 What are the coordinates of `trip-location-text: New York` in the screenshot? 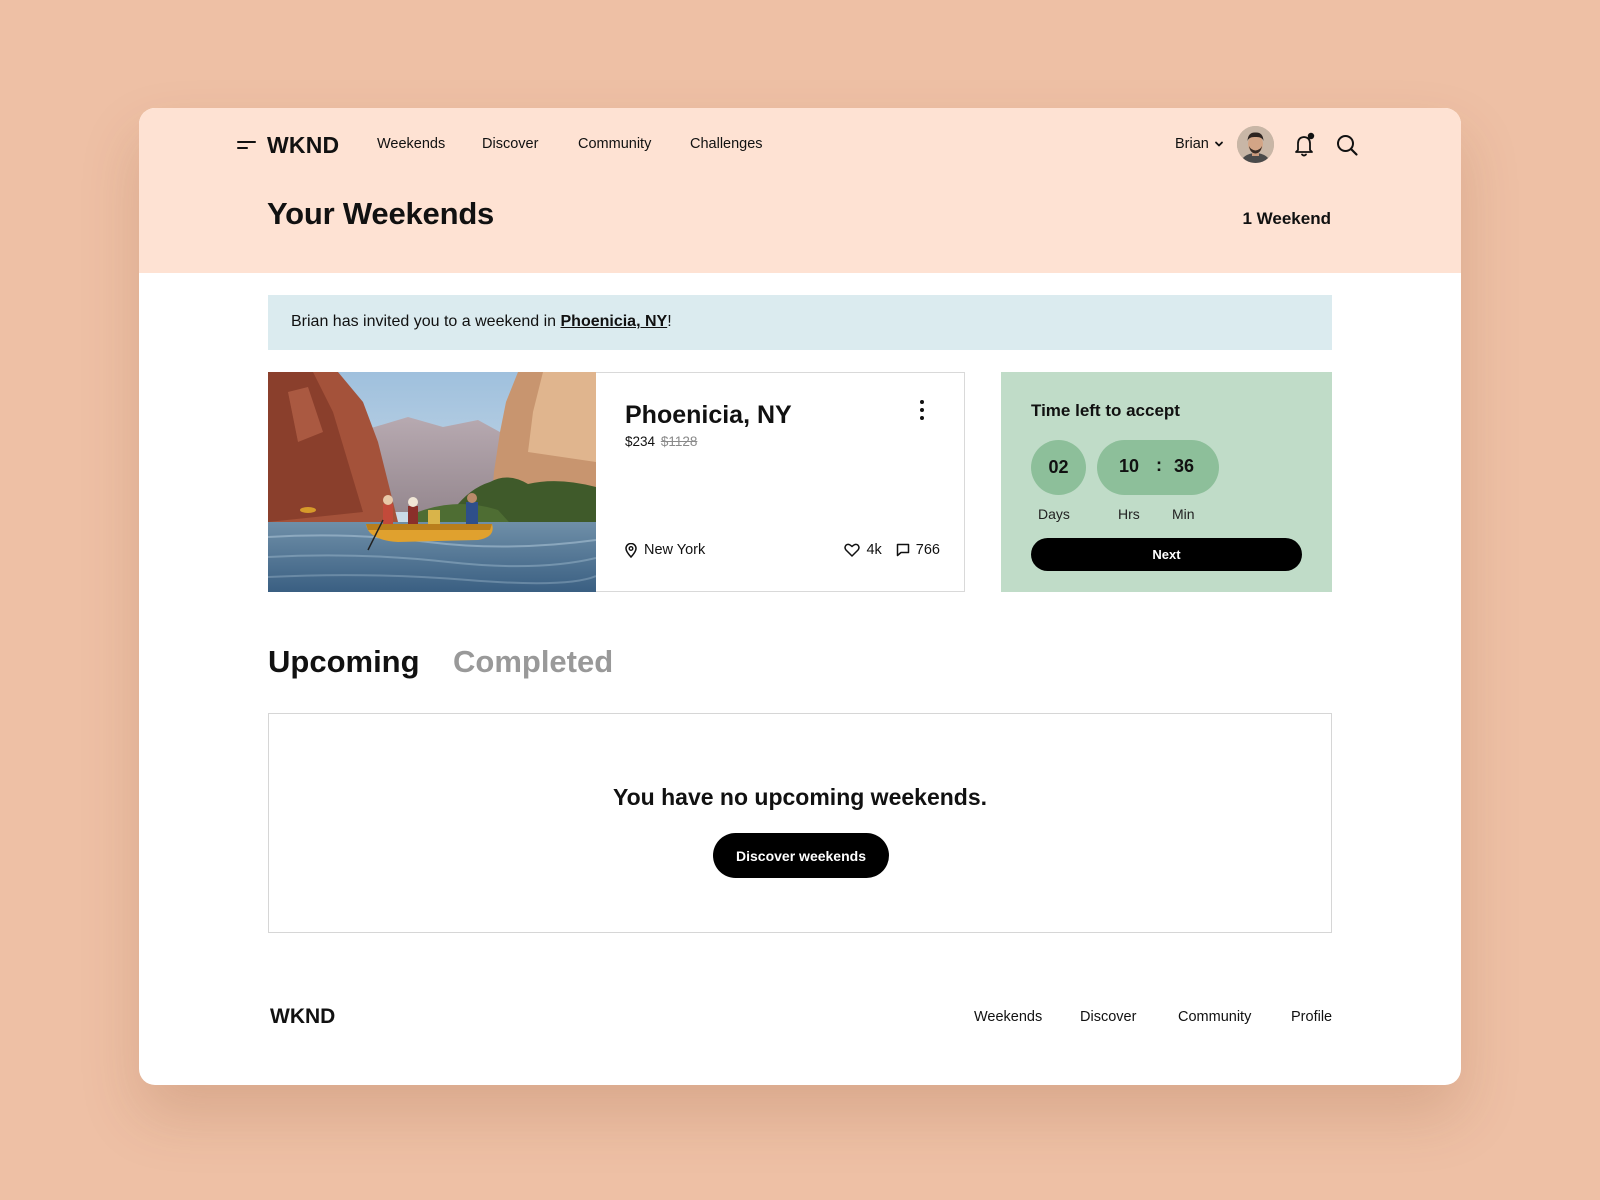 It's located at (675, 550).